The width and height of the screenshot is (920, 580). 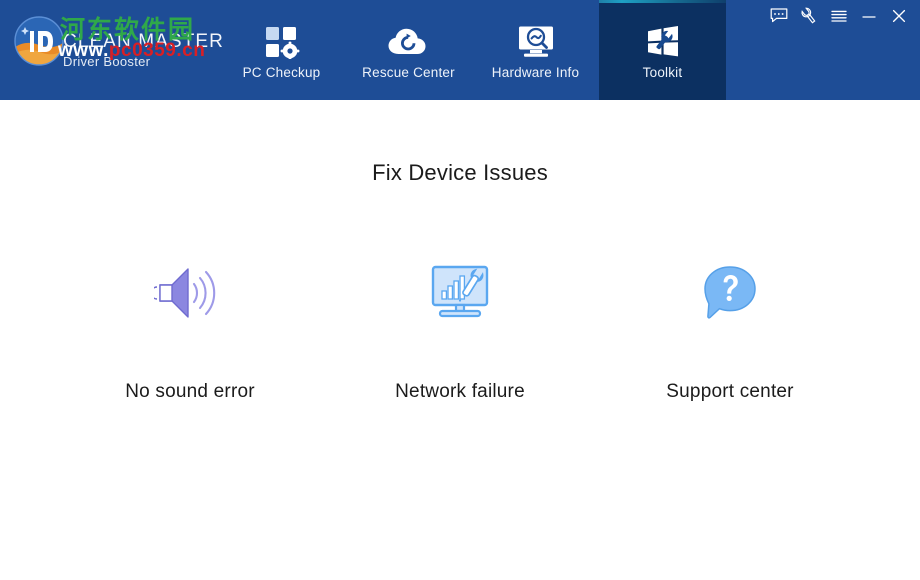 I want to click on tab-pc-checkup: PC Checkup, so click(x=281, y=50).